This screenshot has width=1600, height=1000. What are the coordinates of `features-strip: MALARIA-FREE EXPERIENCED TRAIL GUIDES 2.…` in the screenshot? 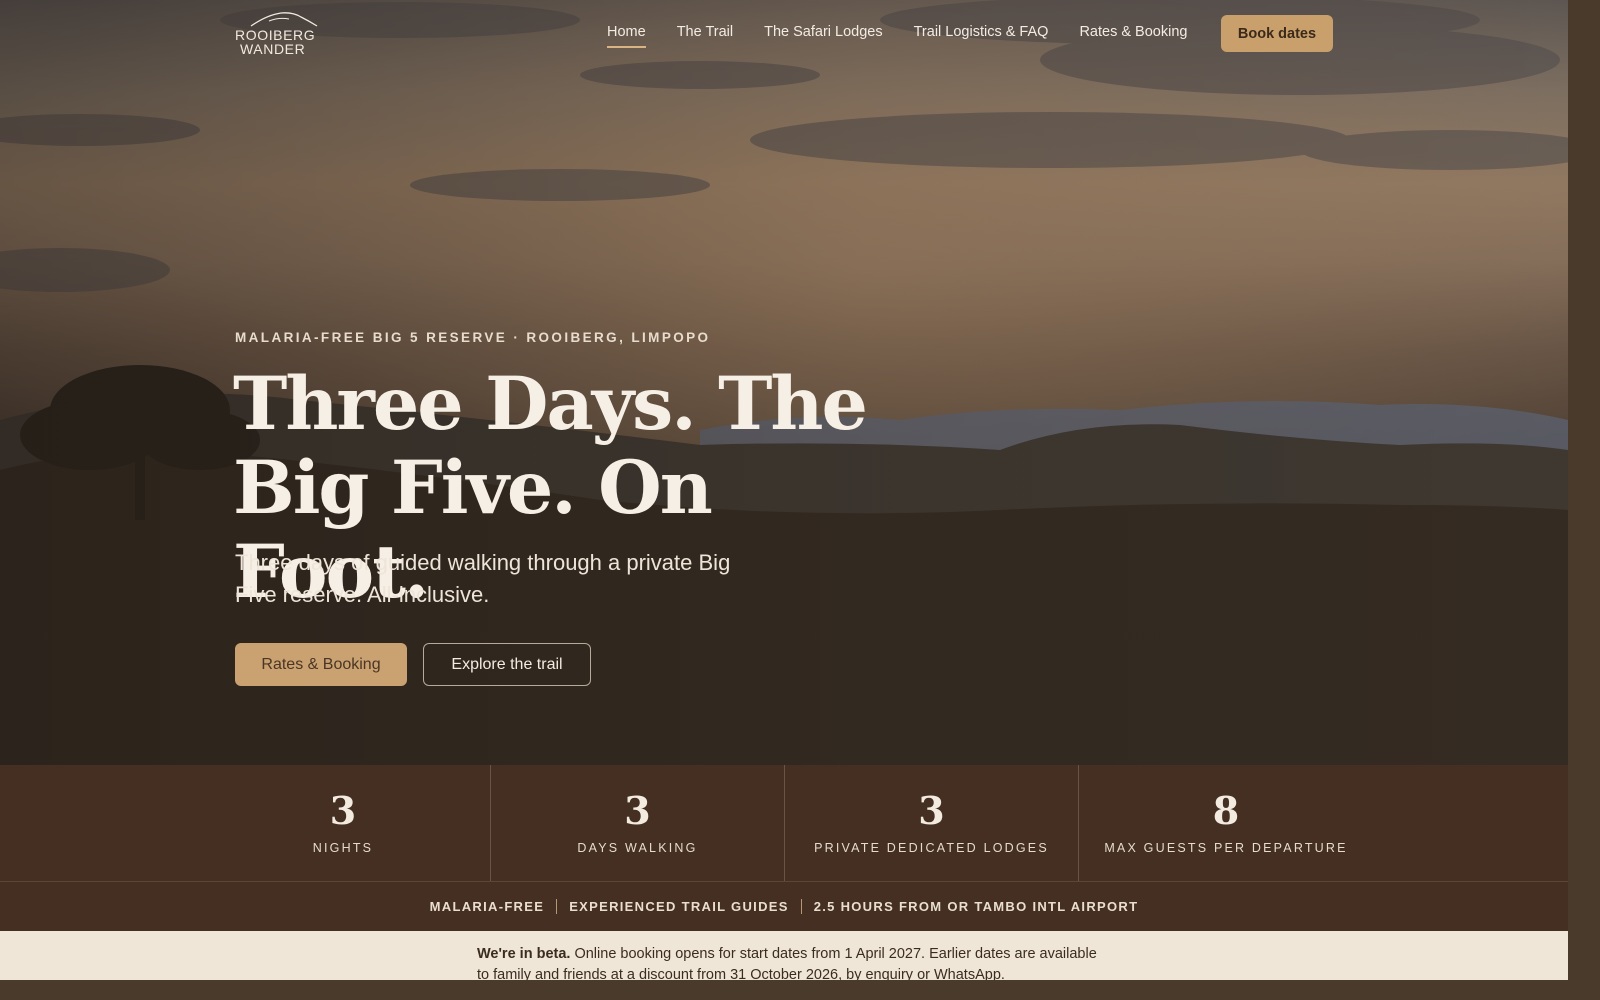 It's located at (784, 906).